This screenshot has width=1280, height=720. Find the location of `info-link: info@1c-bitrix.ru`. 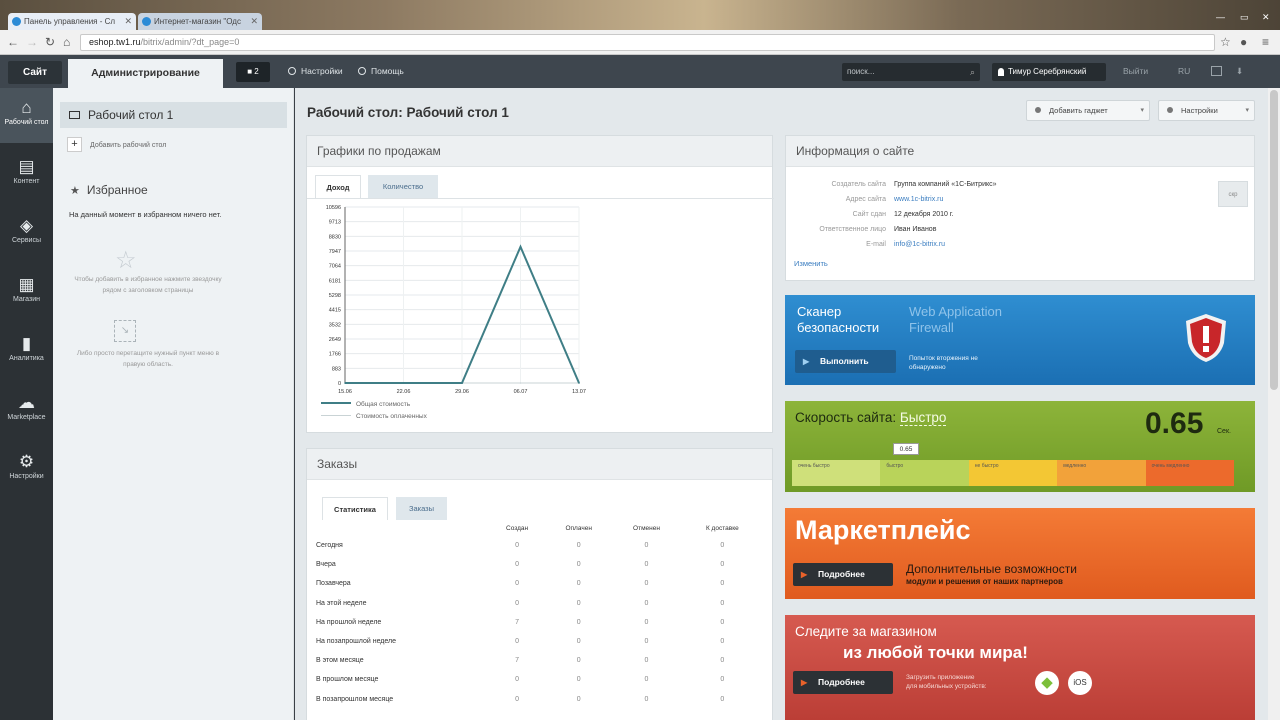

info-link: info@1c-bitrix.ru is located at coordinates (919, 244).